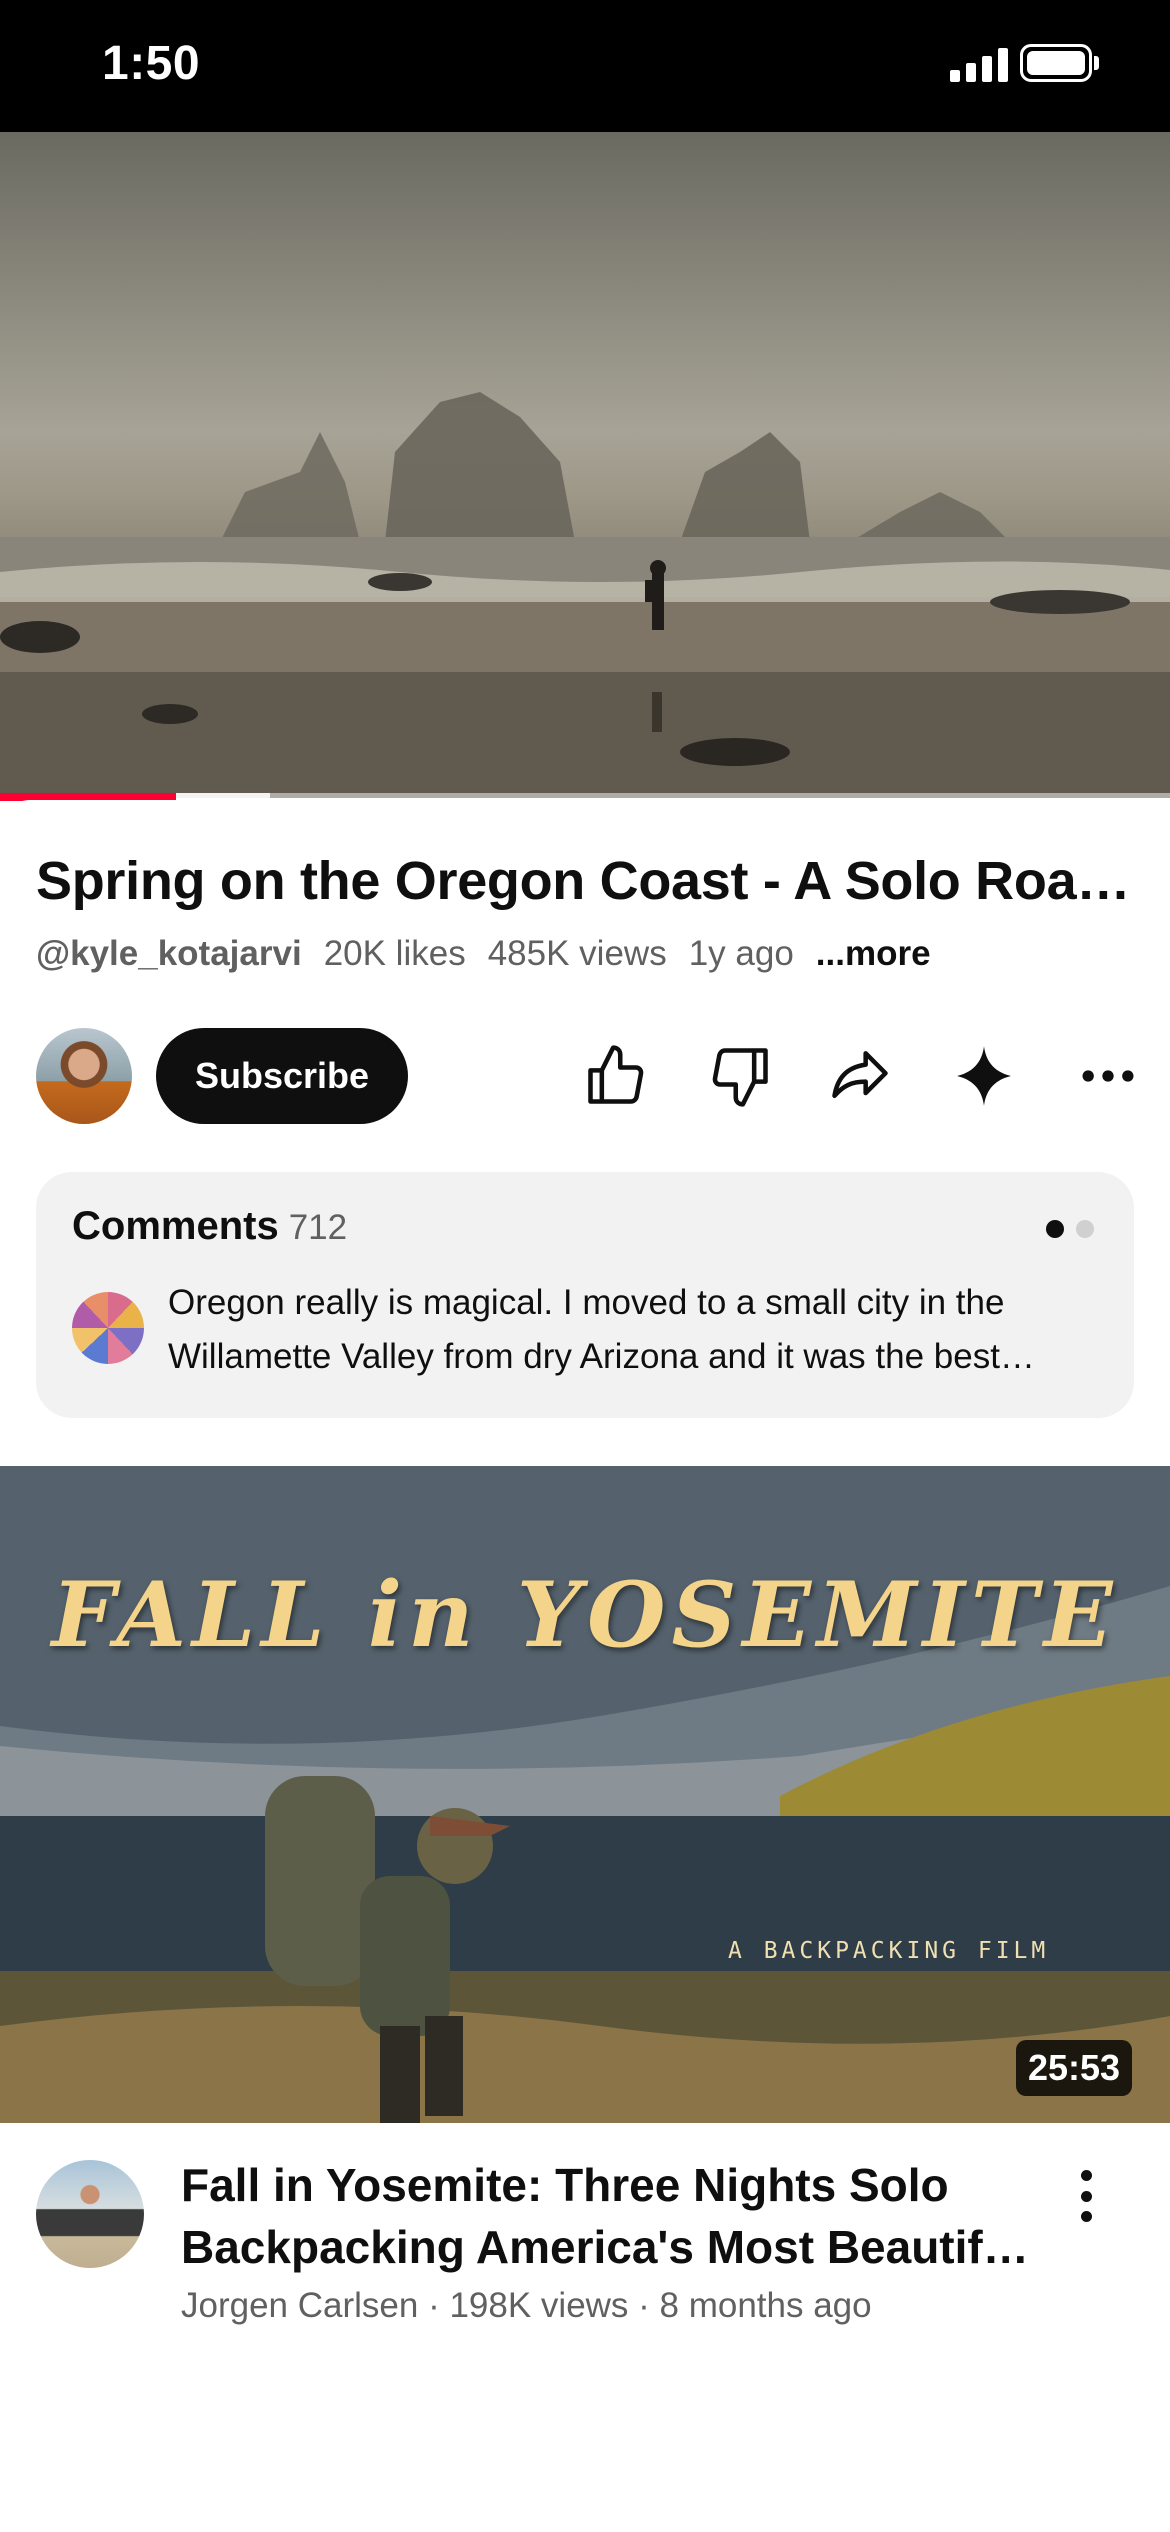  What do you see at coordinates (741, 953) in the screenshot?
I see `upload-age: 1y ago` at bounding box center [741, 953].